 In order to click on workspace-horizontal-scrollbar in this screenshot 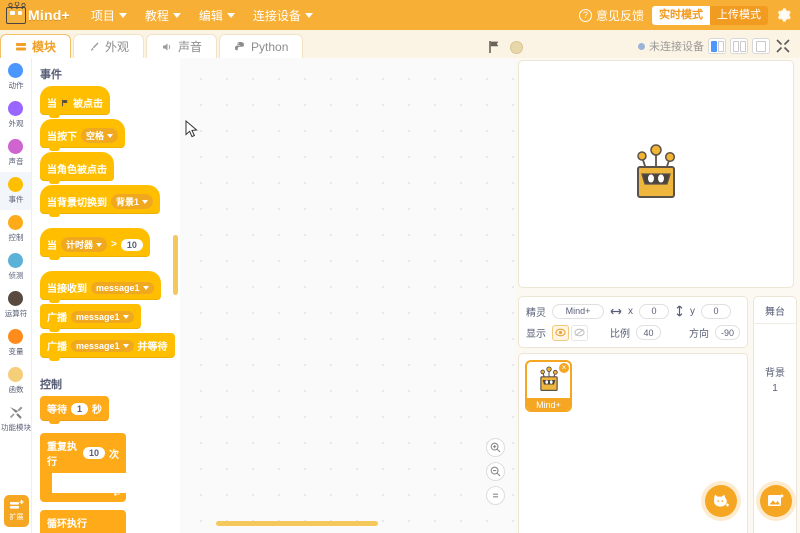, I will do `click(297, 523)`.